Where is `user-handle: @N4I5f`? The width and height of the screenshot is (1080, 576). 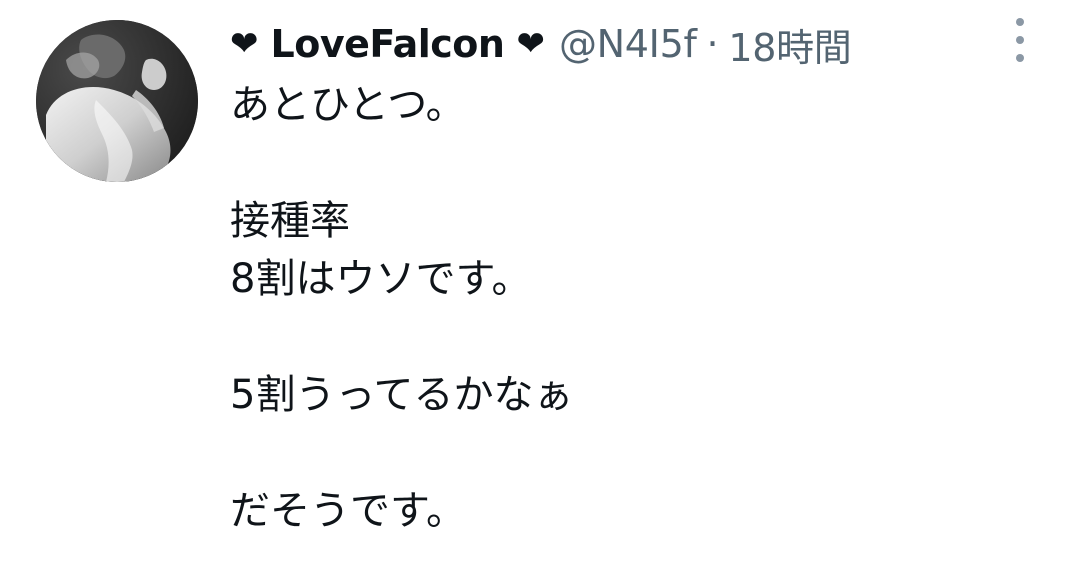
user-handle: @N4I5f is located at coordinates (628, 44).